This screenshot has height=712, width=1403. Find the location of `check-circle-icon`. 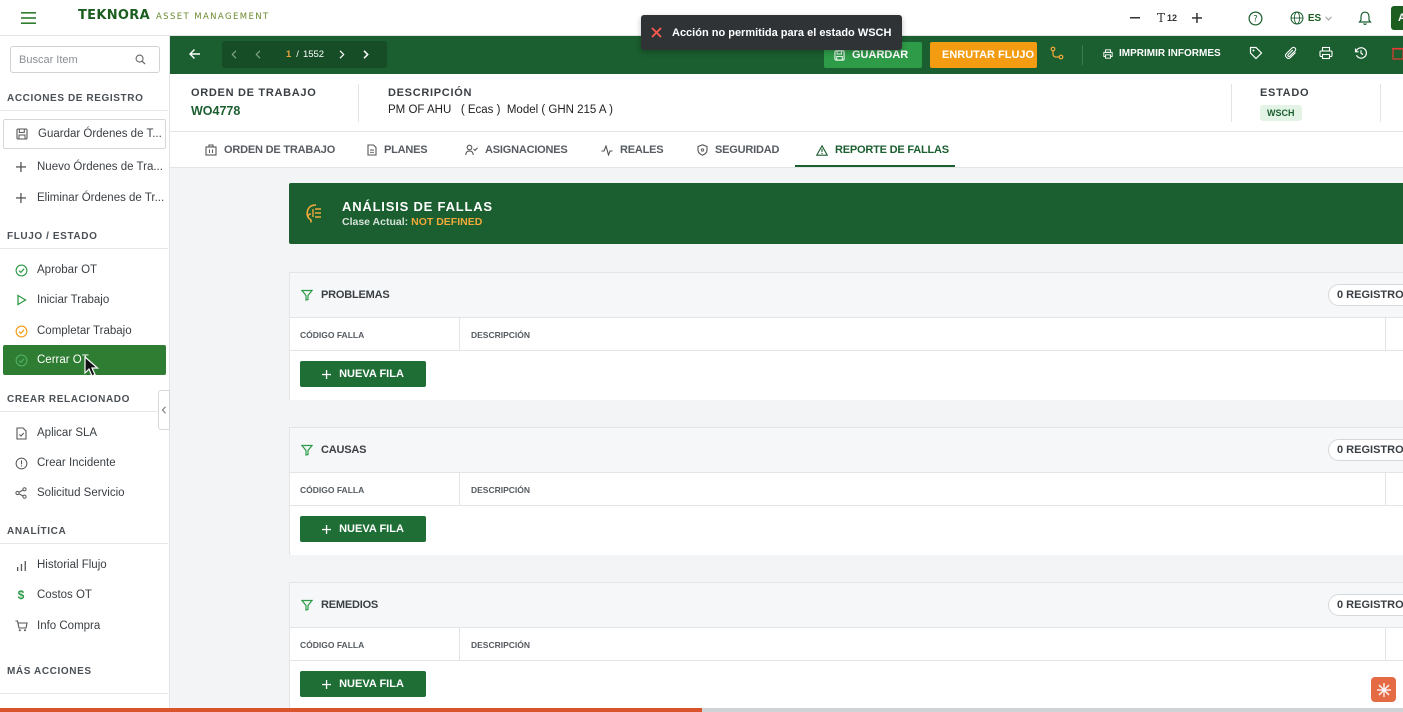

check-circle-icon is located at coordinates (21, 270).